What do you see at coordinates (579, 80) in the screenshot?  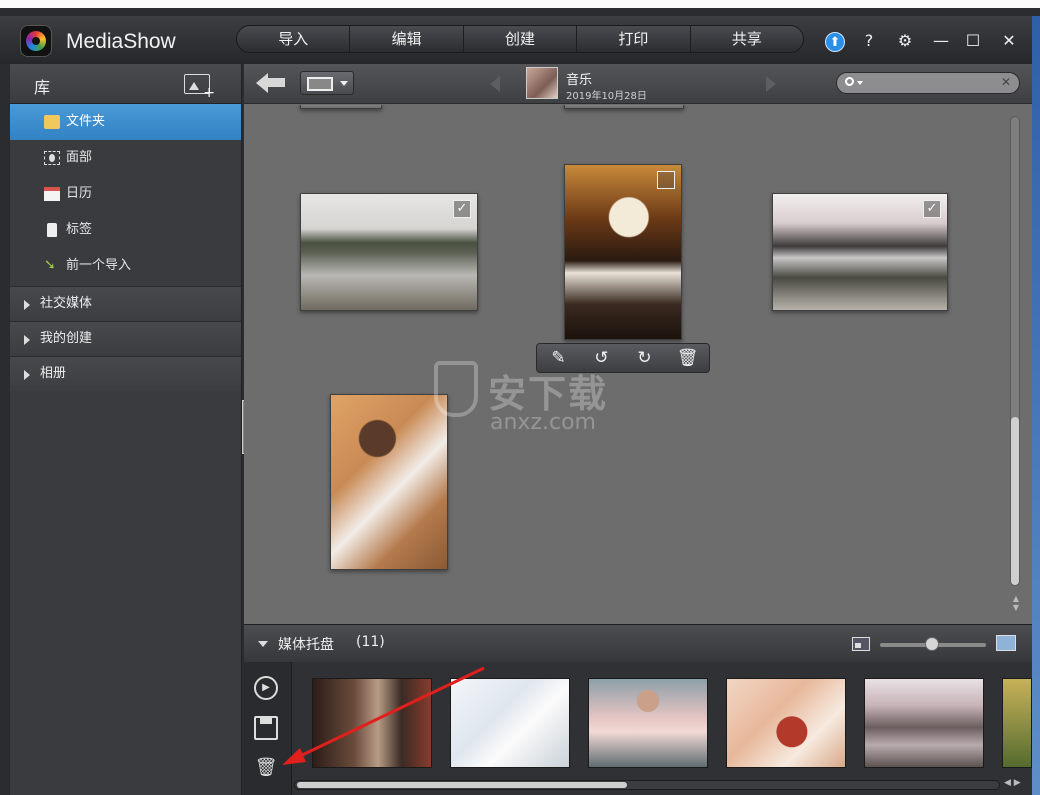 I see `album-name: 音乐` at bounding box center [579, 80].